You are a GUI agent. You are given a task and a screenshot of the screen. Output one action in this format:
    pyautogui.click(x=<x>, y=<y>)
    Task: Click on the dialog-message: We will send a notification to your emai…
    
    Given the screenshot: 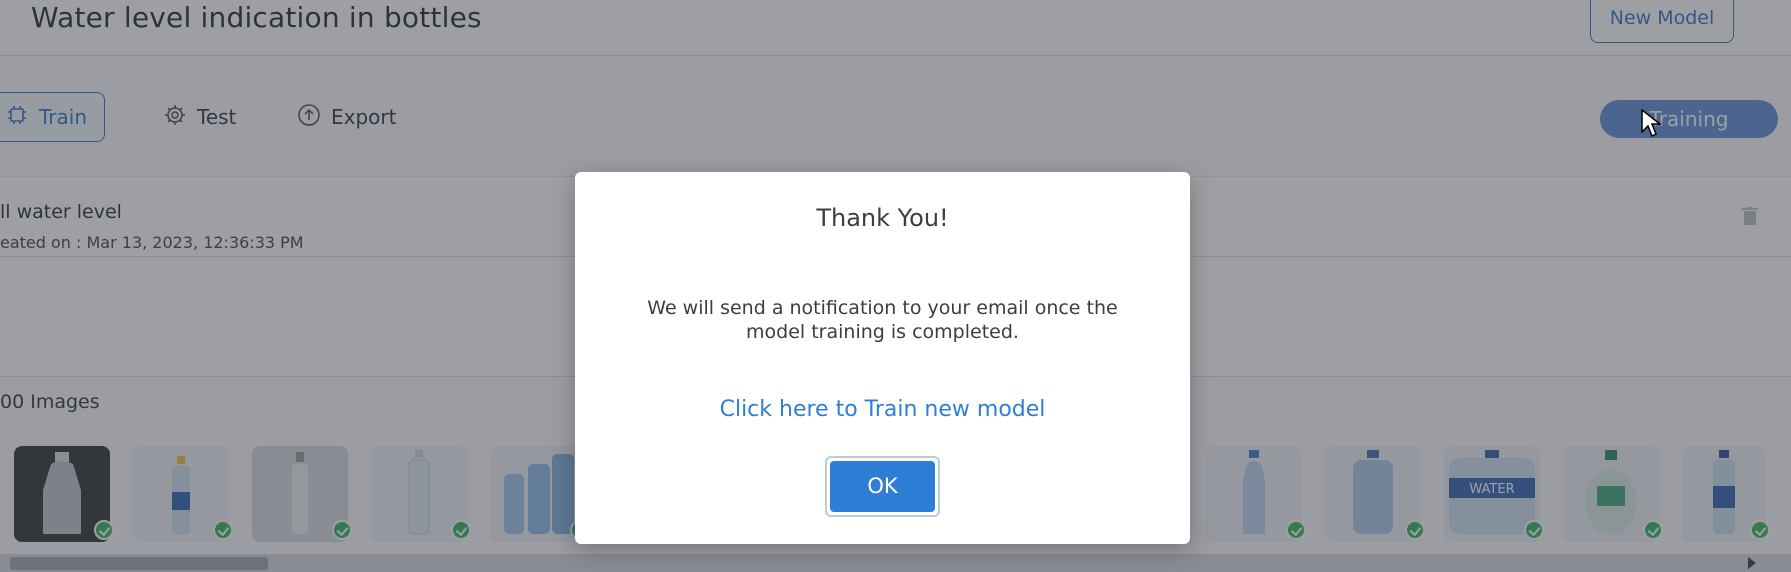 What is the action you would take?
    pyautogui.click(x=882, y=320)
    